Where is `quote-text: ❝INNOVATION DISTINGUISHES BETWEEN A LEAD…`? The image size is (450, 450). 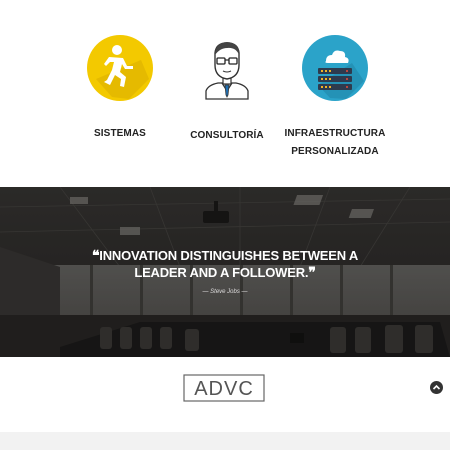 quote-text: ❝INNOVATION DISTINGUISHES BETWEEN A LEAD… is located at coordinates (225, 264).